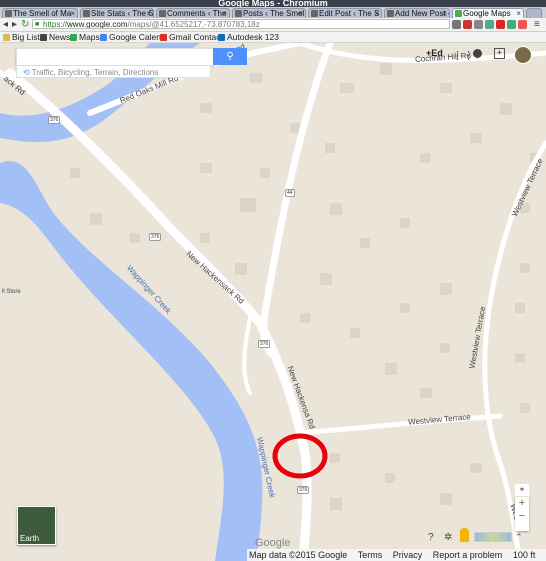  What do you see at coordinates (537, 24) in the screenshot?
I see `menu-icon: ≡` at bounding box center [537, 24].